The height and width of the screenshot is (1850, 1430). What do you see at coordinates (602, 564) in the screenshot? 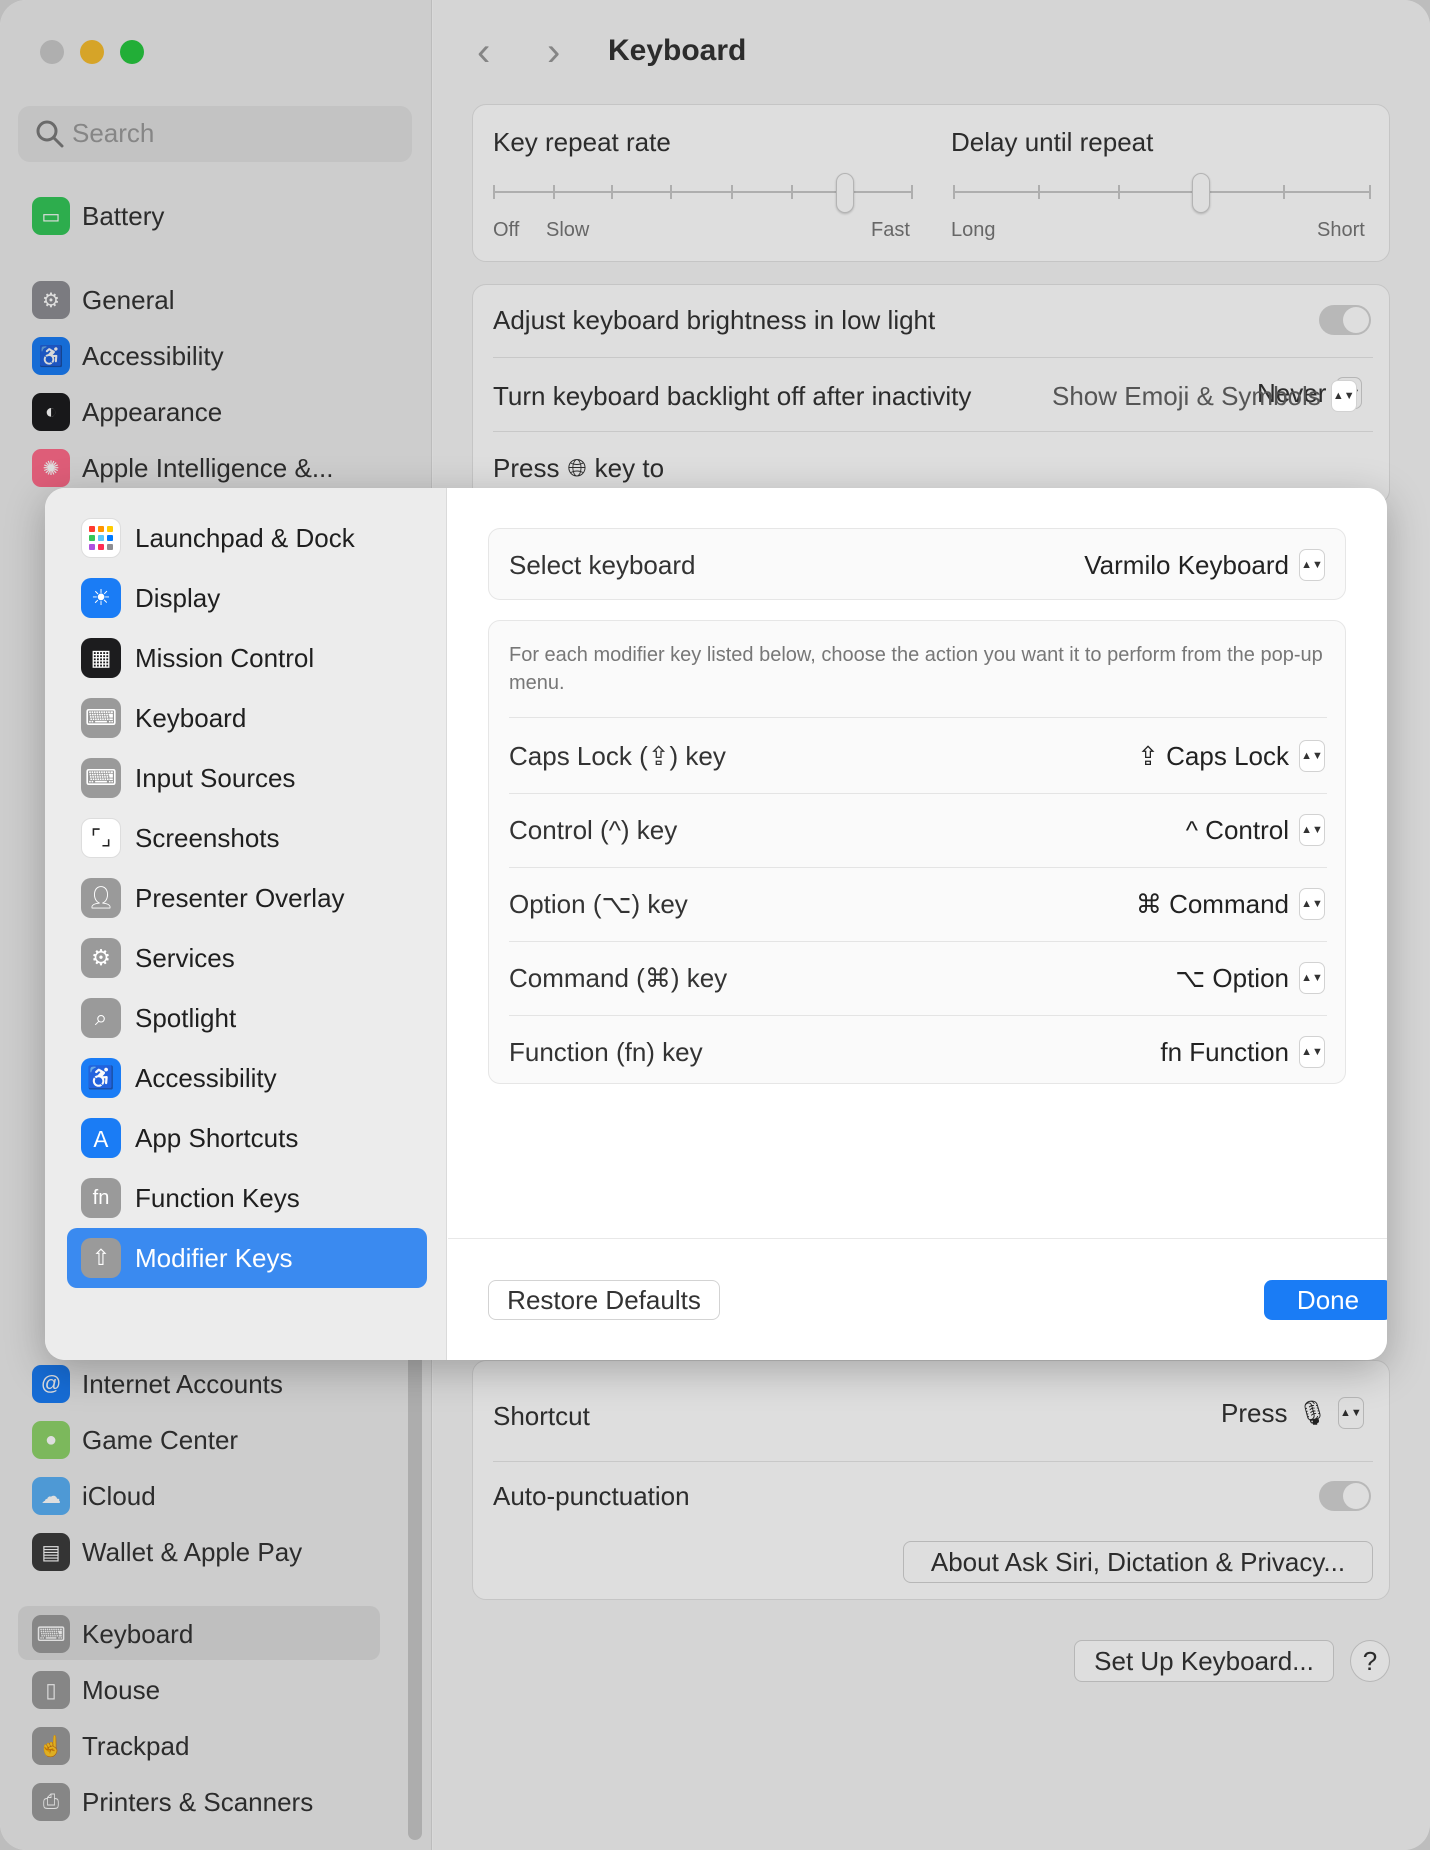
I see `select-keyboard-label: Select keyboard` at bounding box center [602, 564].